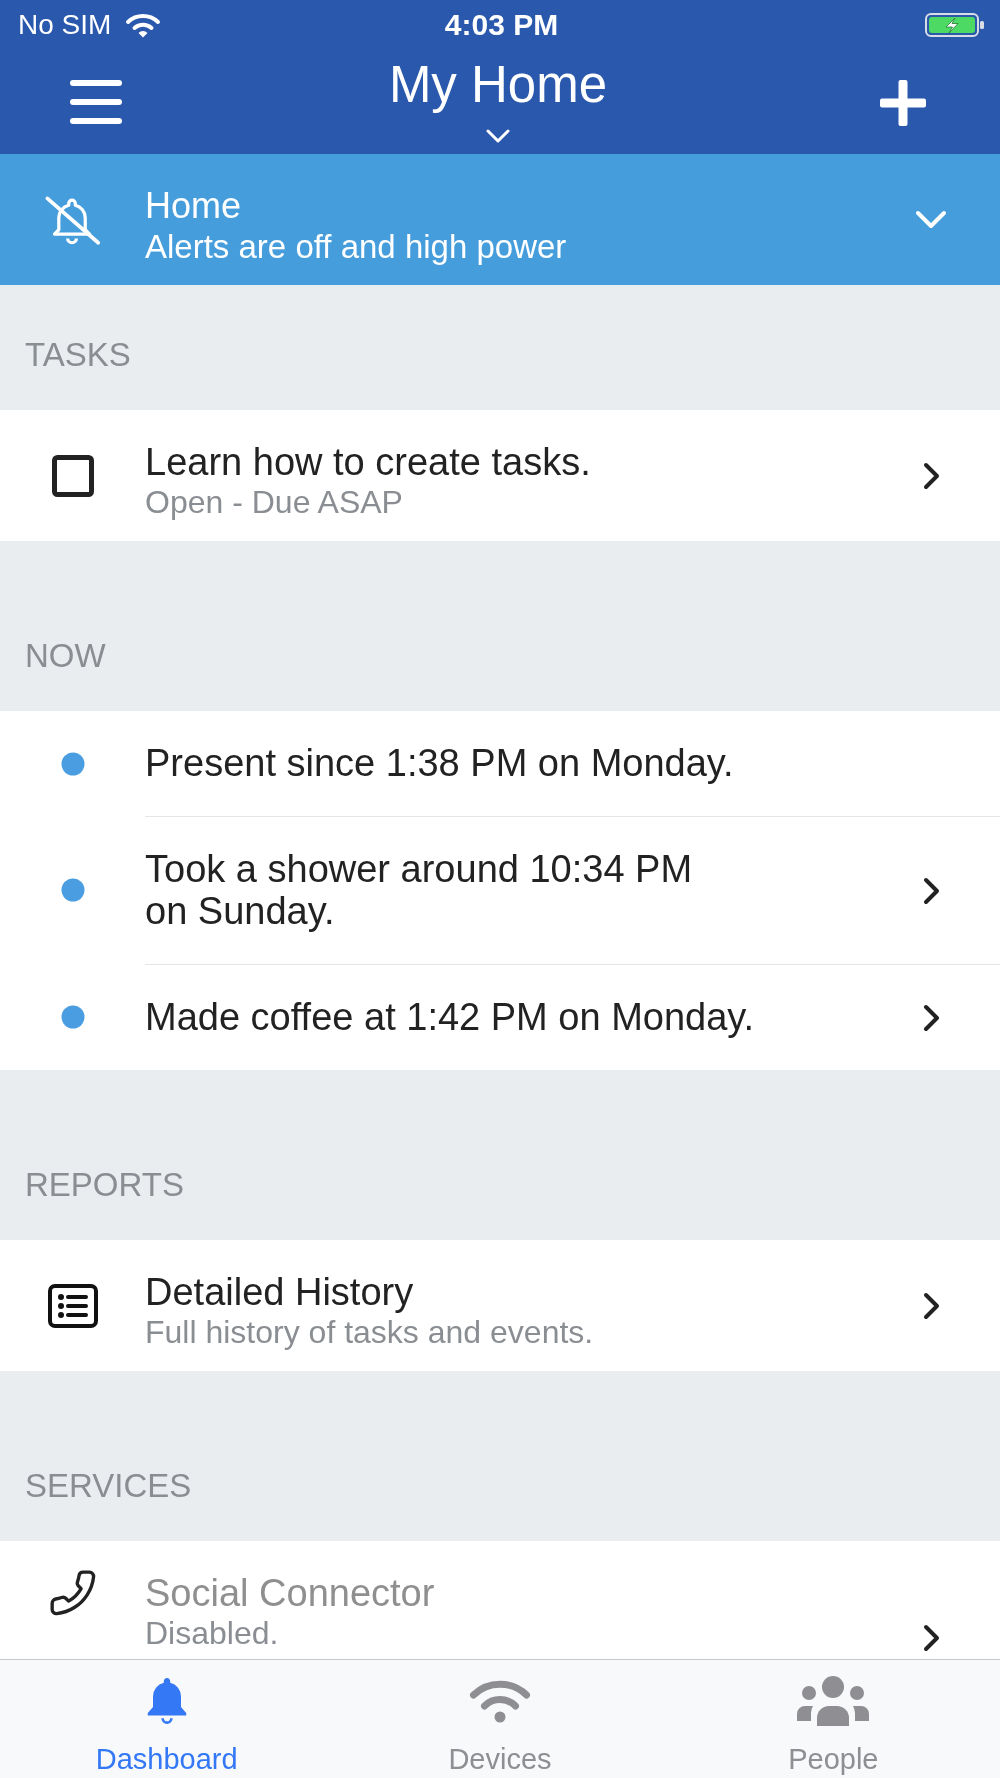 This screenshot has height=1778, width=1000. Describe the element at coordinates (104, 1185) in the screenshot. I see `section-heading: REPORTS` at that location.